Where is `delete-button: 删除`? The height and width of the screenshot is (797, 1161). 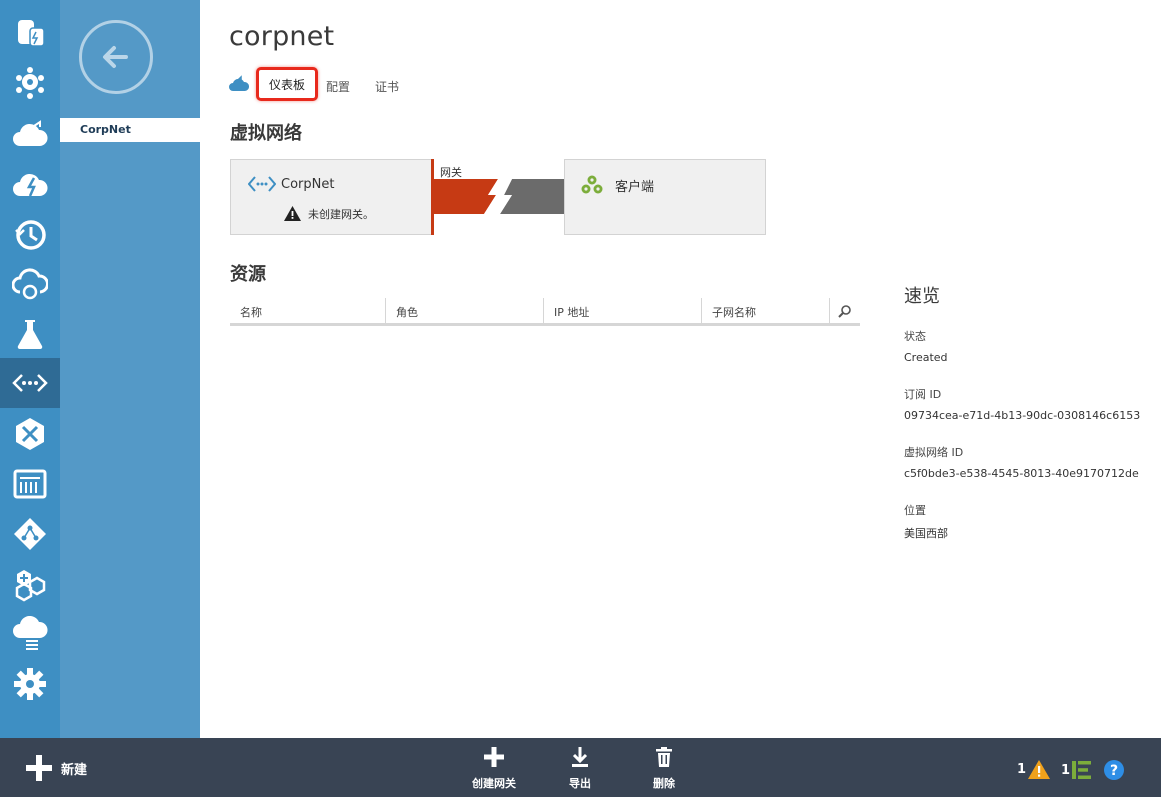
delete-button: 删除 is located at coordinates (664, 768).